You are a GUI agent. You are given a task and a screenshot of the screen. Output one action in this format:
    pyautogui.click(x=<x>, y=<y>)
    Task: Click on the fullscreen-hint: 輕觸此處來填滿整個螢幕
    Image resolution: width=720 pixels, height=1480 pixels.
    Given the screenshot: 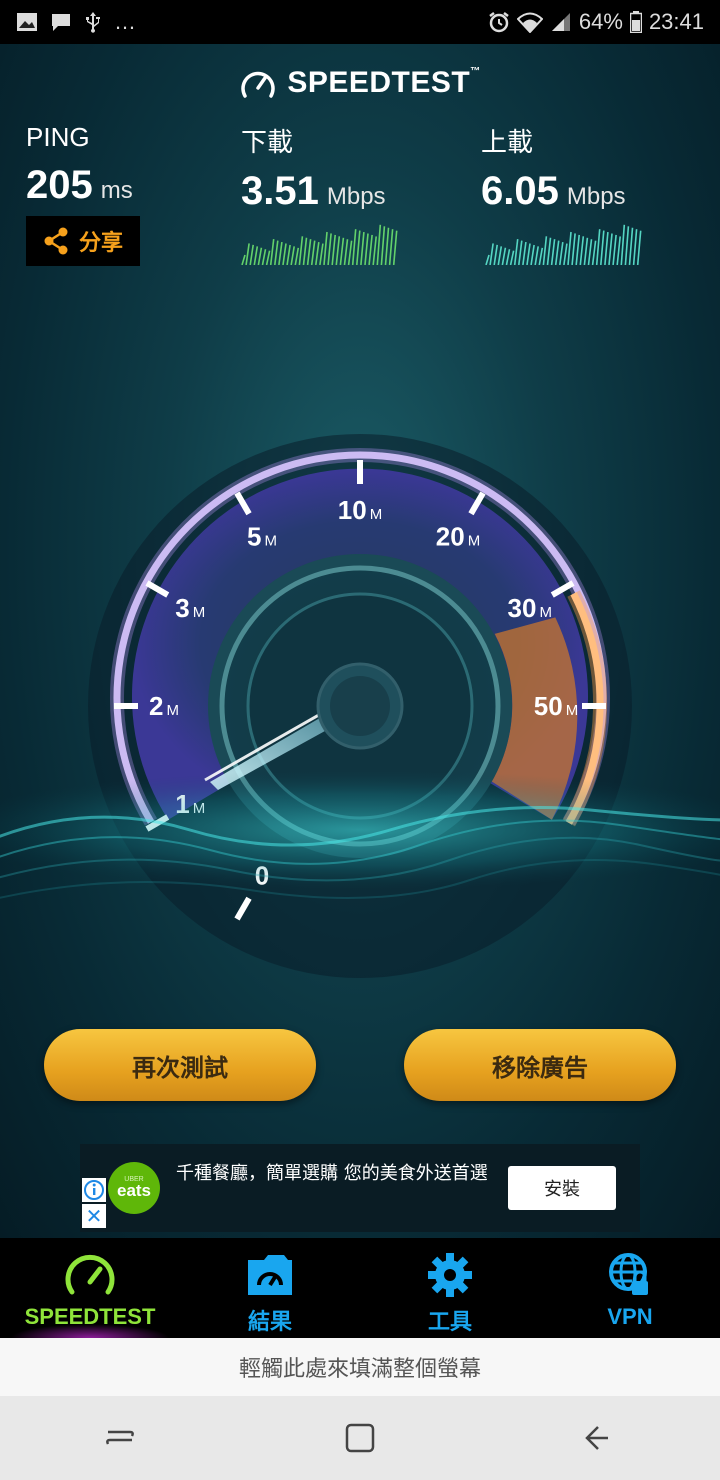 What is the action you would take?
    pyautogui.click(x=360, y=1367)
    